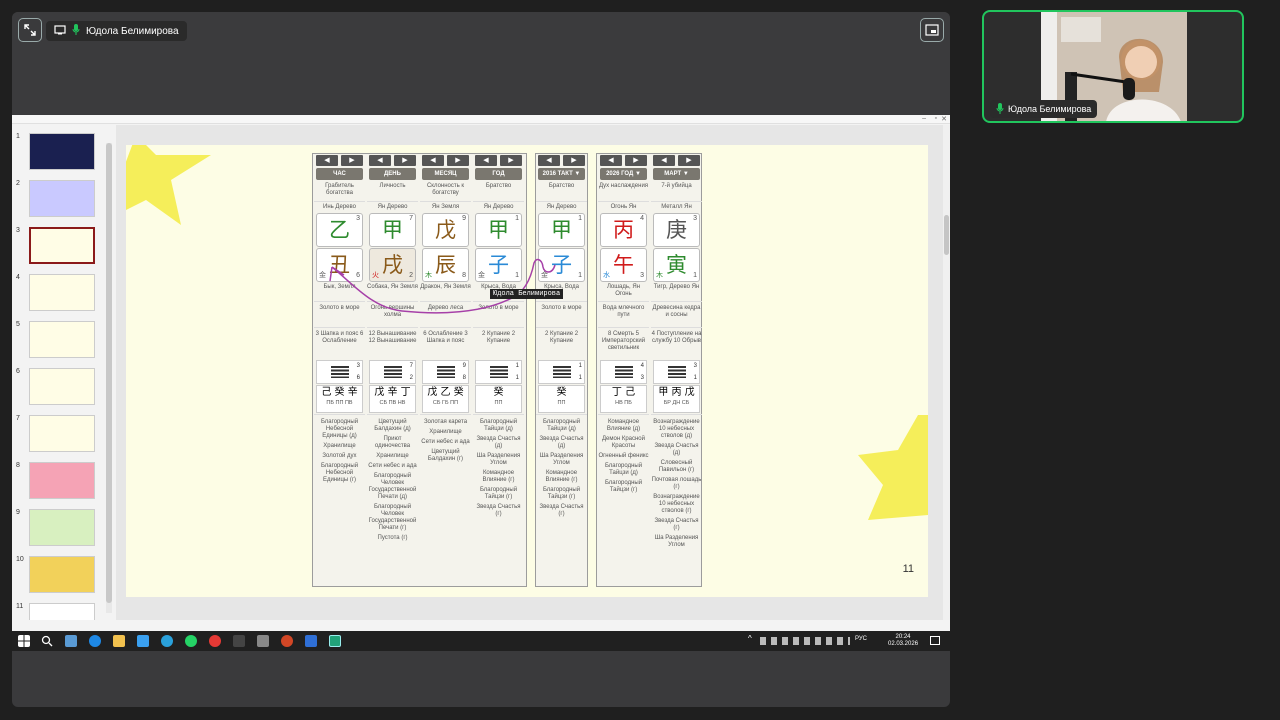  I want to click on pillar-header: 2026 ГОД ▼, so click(623, 174).